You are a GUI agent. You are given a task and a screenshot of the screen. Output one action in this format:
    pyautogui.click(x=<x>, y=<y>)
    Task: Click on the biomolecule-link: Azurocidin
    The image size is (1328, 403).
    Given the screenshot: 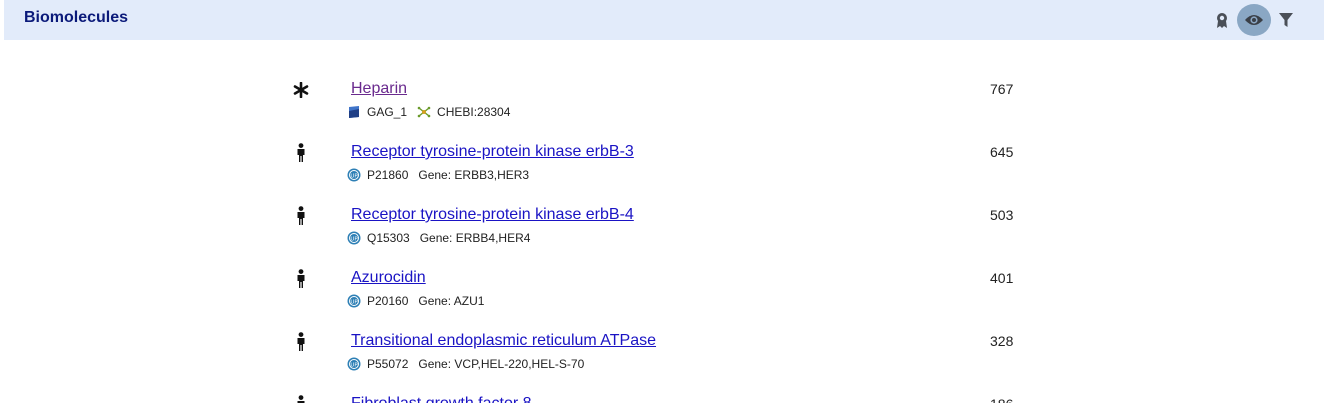 What is the action you would take?
    pyautogui.click(x=388, y=278)
    